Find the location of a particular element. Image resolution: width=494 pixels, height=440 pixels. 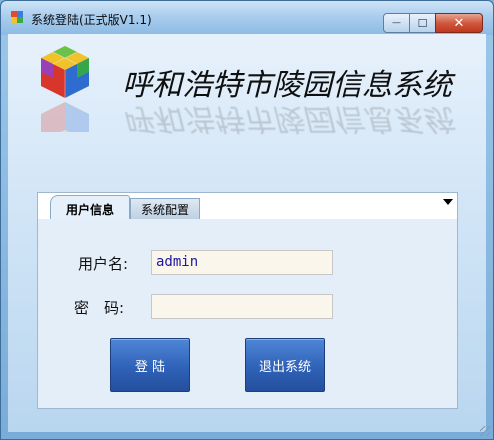

title-bar: 系统登陆(正式版V1.1) — ☐ ✕ is located at coordinates (247, 18).